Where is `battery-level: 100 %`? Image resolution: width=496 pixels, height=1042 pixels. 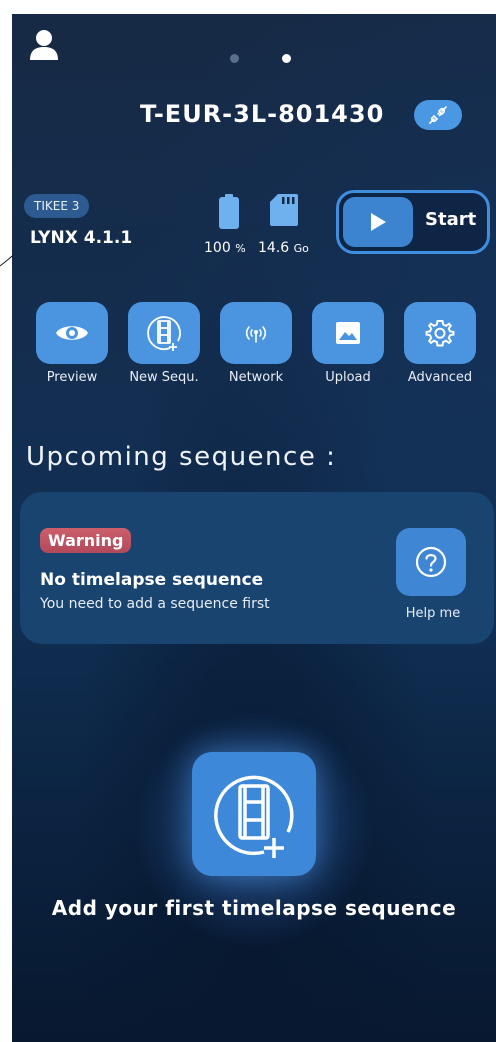
battery-level: 100 % is located at coordinates (225, 248).